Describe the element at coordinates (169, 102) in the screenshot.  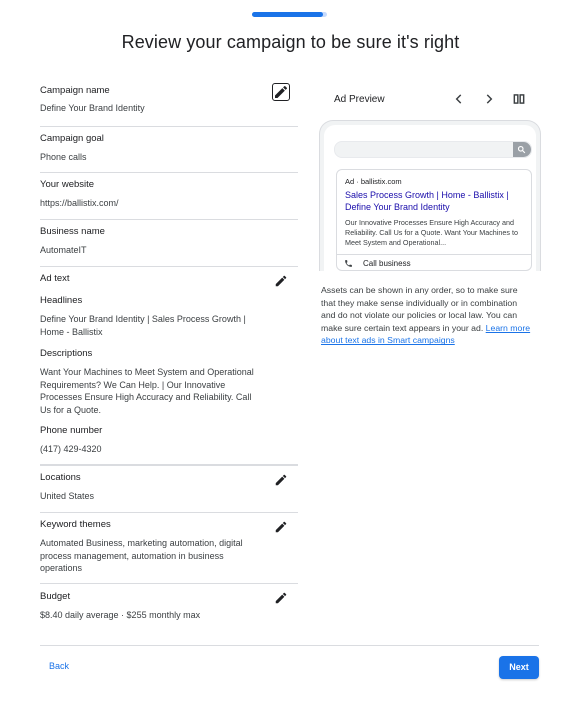
I see `section-campaign-name: Campaign name Define Your Brand Identity` at that location.